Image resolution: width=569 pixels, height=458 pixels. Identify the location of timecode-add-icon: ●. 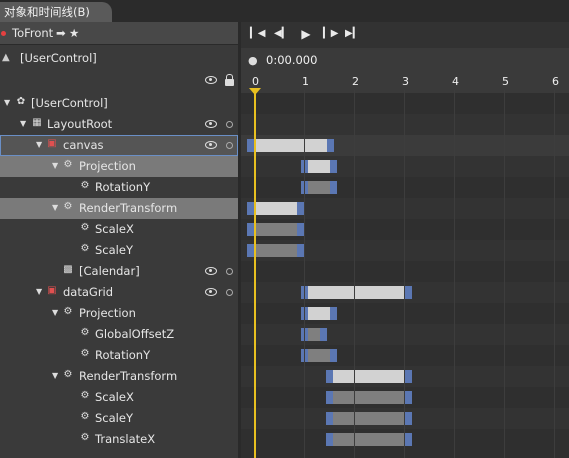
(253, 60).